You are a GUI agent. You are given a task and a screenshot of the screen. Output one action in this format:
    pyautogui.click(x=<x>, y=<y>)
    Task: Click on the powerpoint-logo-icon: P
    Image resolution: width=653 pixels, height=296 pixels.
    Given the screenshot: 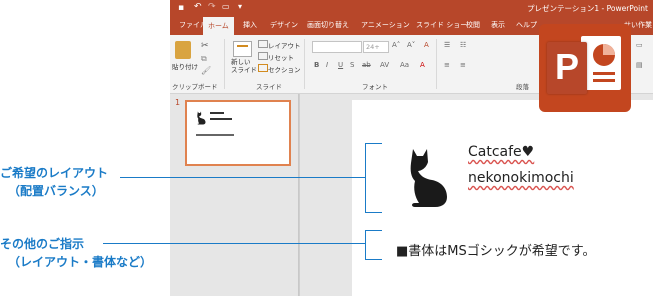 What is the action you would take?
    pyautogui.click(x=585, y=68)
    